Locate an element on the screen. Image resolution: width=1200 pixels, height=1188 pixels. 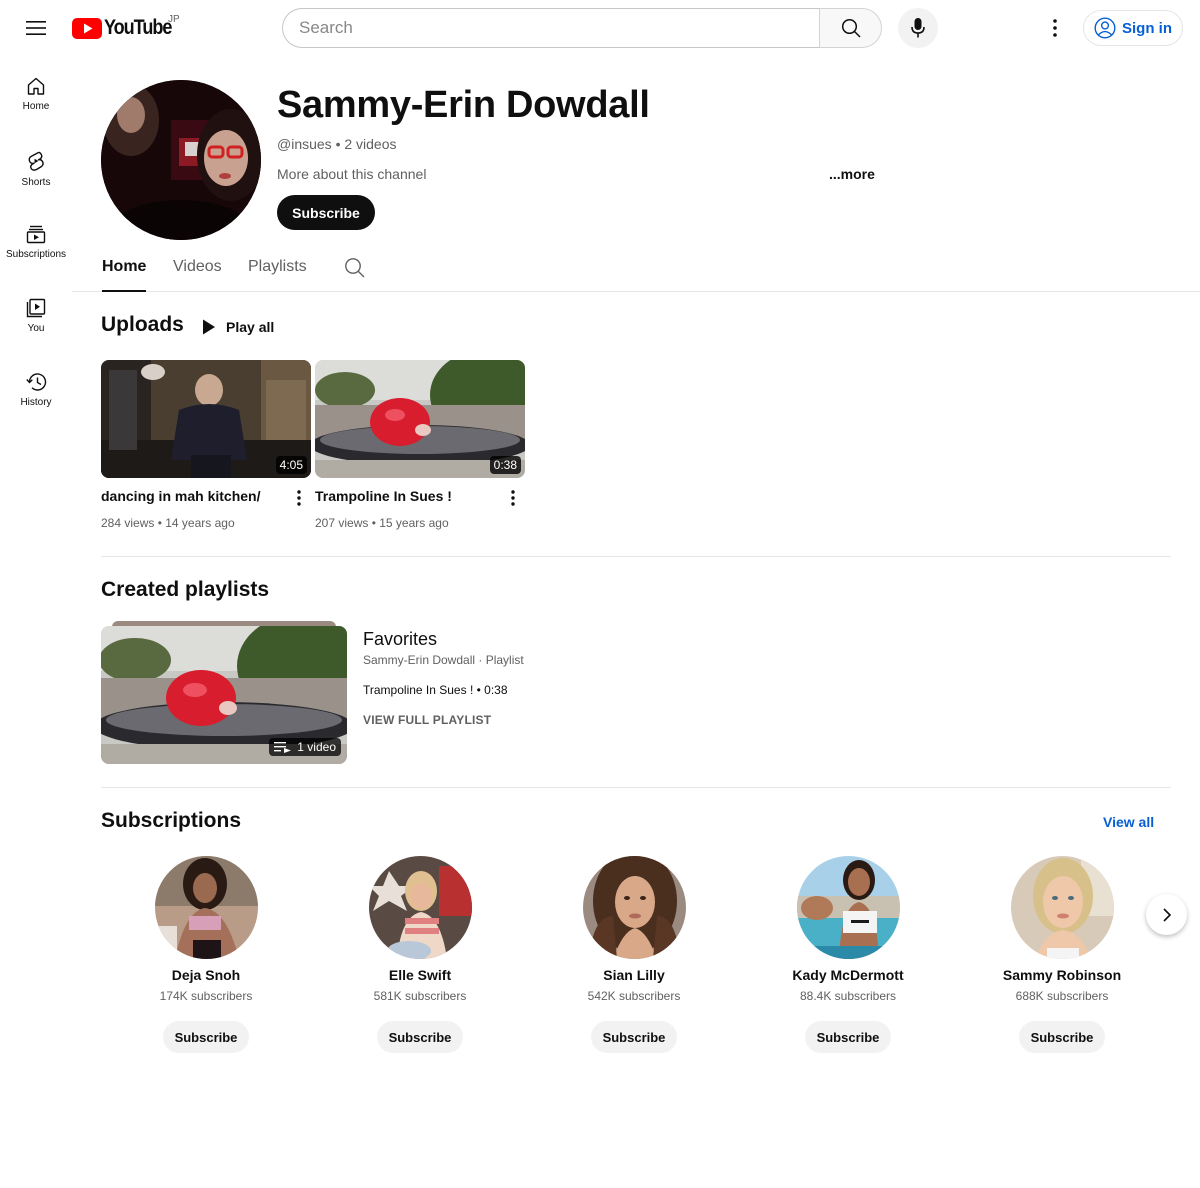
subscription-channel-card: Sian Lilly 542K subscribers Subscribe is located at coordinates (634, 954).